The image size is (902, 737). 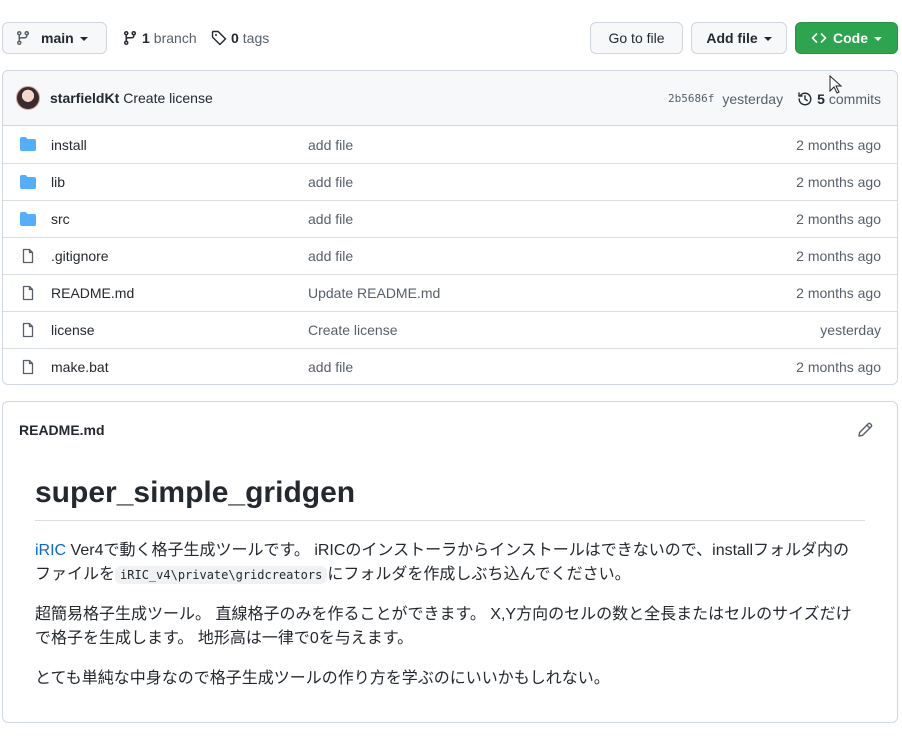 What do you see at coordinates (691, 98) in the screenshot?
I see `commit-sha: 2b5686f` at bounding box center [691, 98].